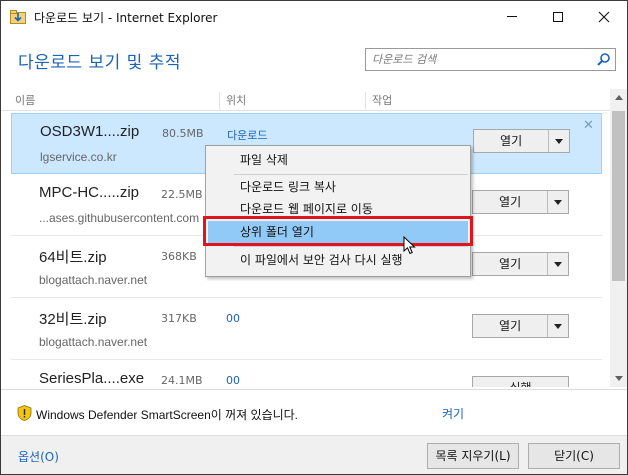 This screenshot has width=628, height=475. Describe the element at coordinates (338, 260) in the screenshot. I see `menu-item-rescan-security: 이 파일에서 보안 검사 다시 실행` at that location.